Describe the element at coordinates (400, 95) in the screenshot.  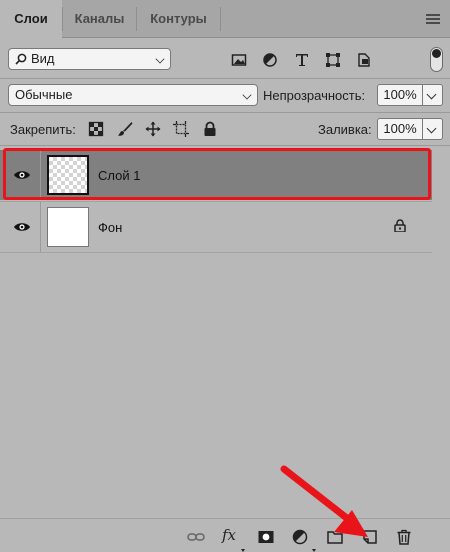
I see `opacity-input: 100%` at that location.